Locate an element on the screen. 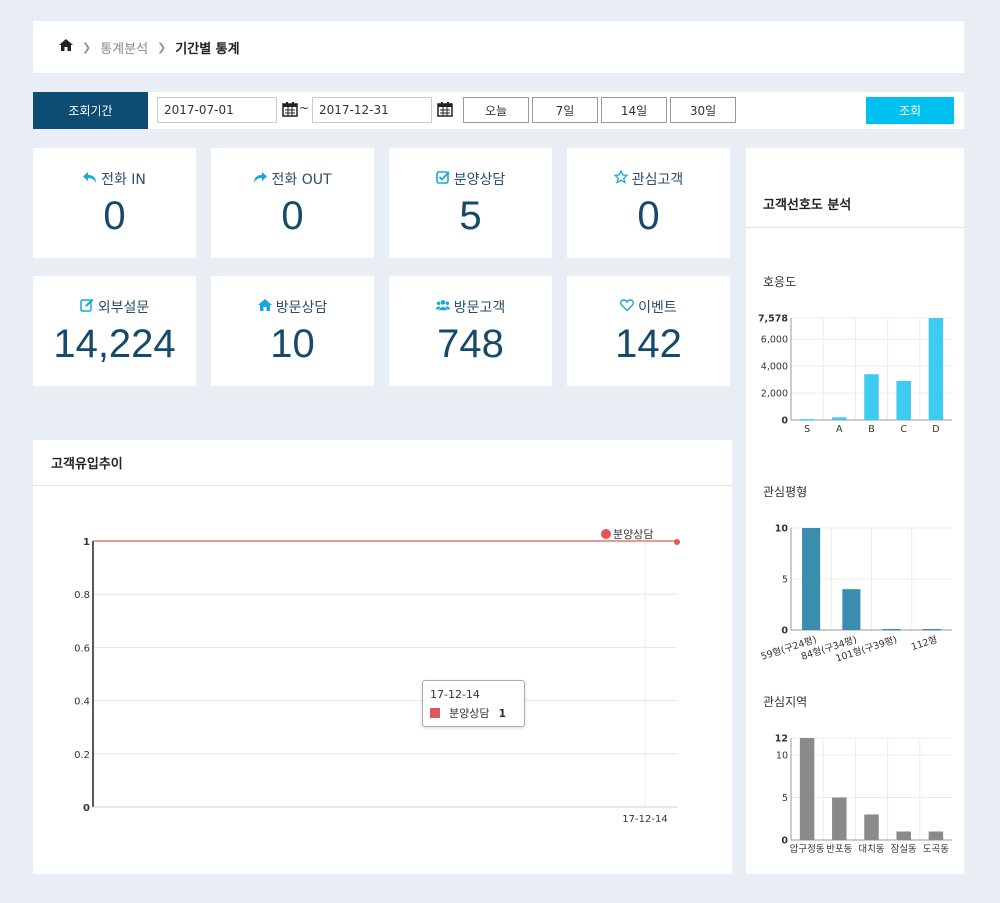 The height and width of the screenshot is (903, 1000). stat-card-visitors: 방문고객 748 is located at coordinates (470, 331).